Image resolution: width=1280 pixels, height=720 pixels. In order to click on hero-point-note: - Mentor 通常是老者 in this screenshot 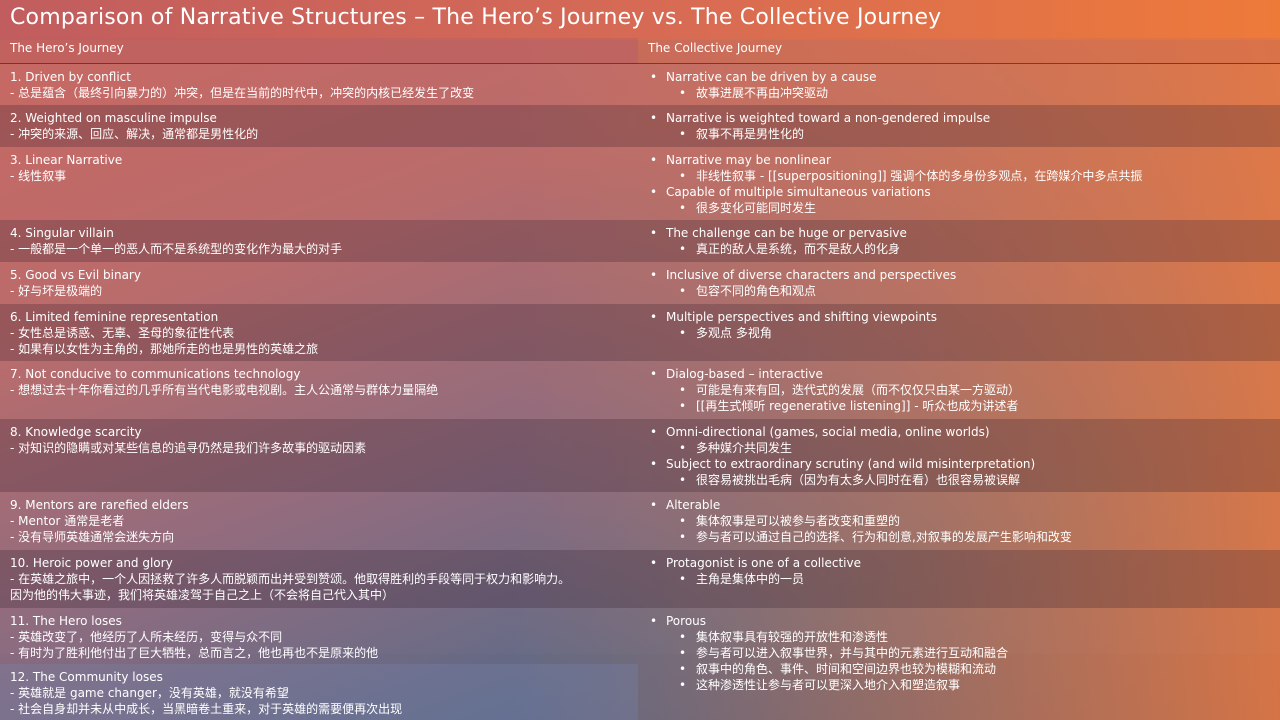, I will do `click(67, 521)`.